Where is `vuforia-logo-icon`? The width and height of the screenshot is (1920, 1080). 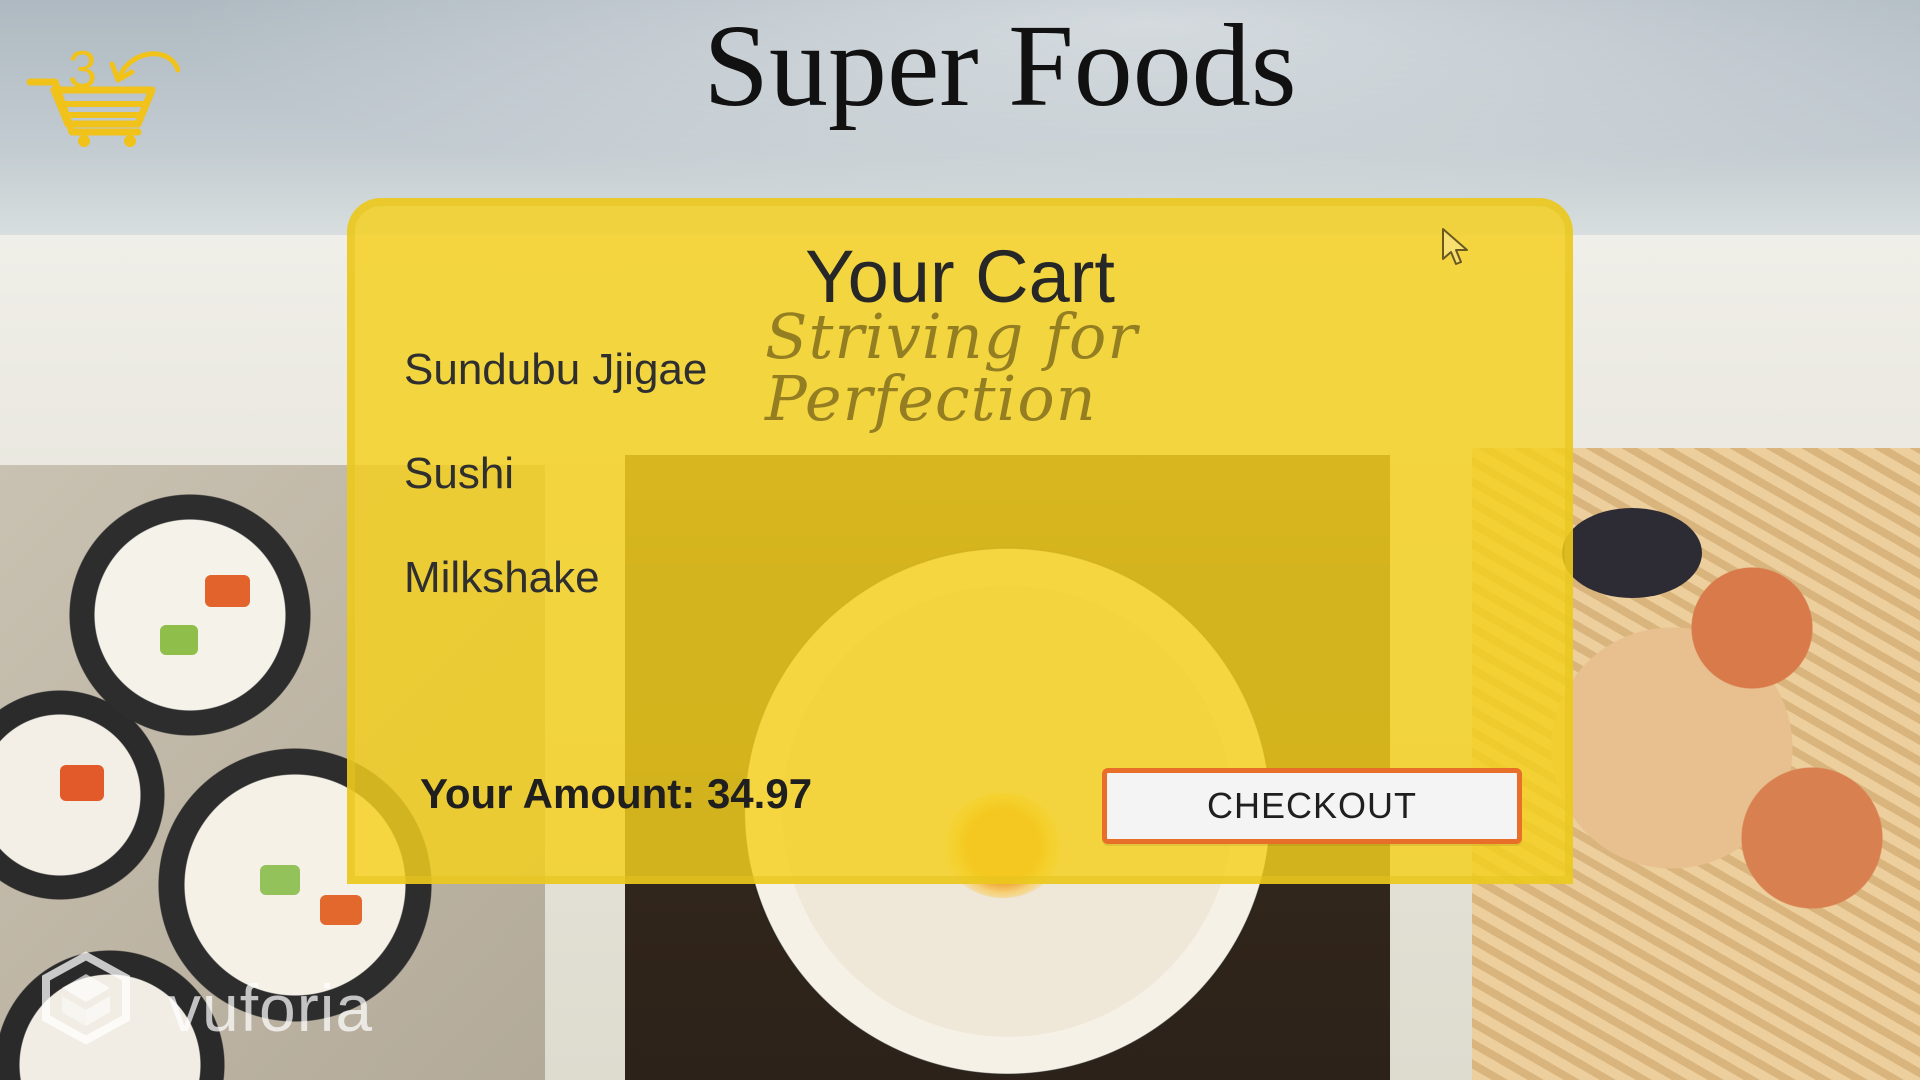 vuforia-logo-icon is located at coordinates (86, 998).